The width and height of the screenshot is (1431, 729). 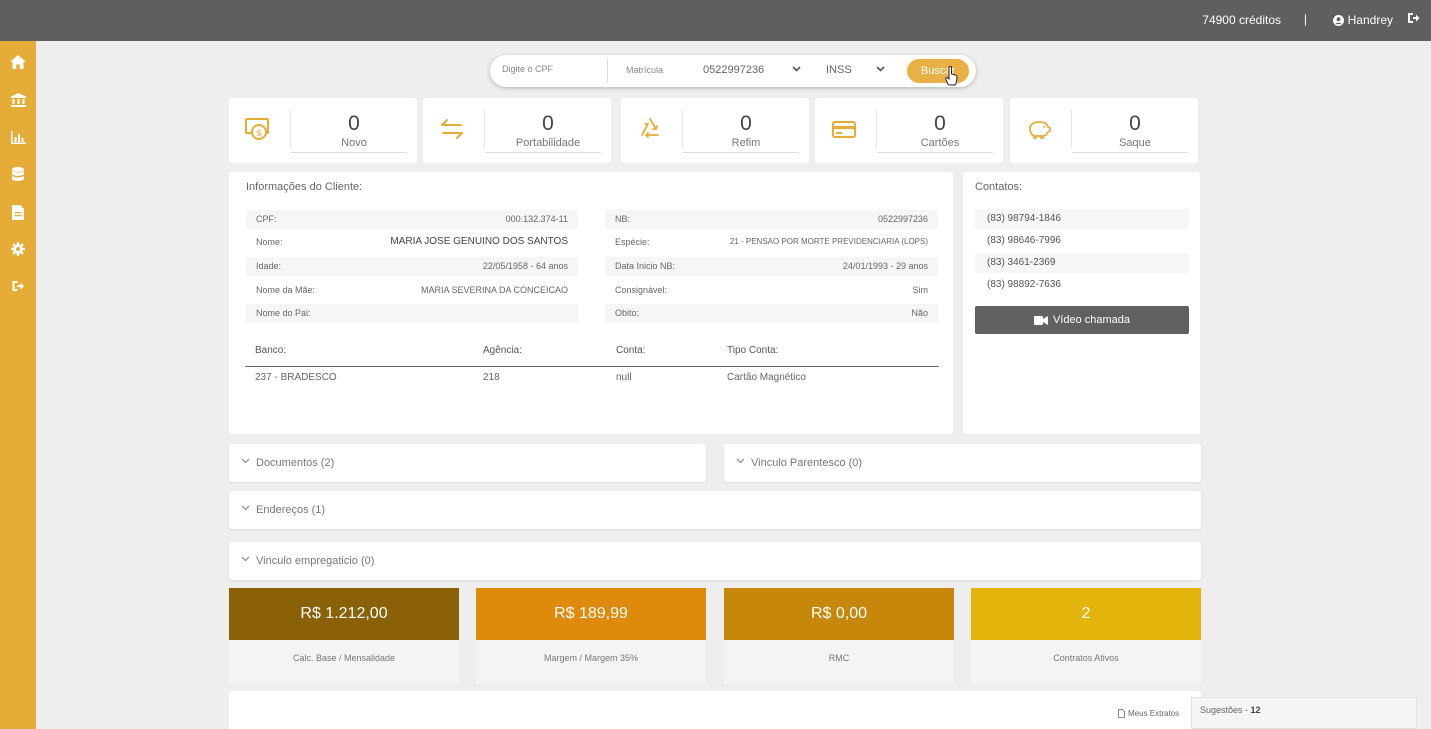 What do you see at coordinates (591, 614) in the screenshot?
I see `metric-value: R$ 189,99` at bounding box center [591, 614].